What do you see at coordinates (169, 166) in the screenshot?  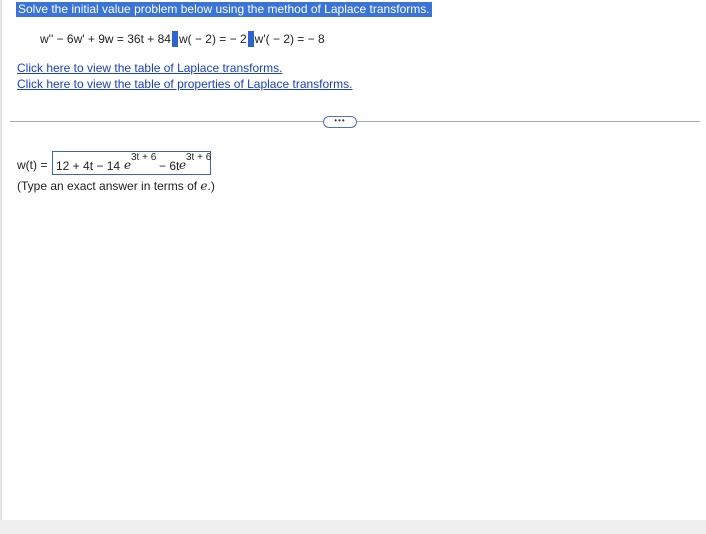 I see `answer-term-2: − 6t` at bounding box center [169, 166].